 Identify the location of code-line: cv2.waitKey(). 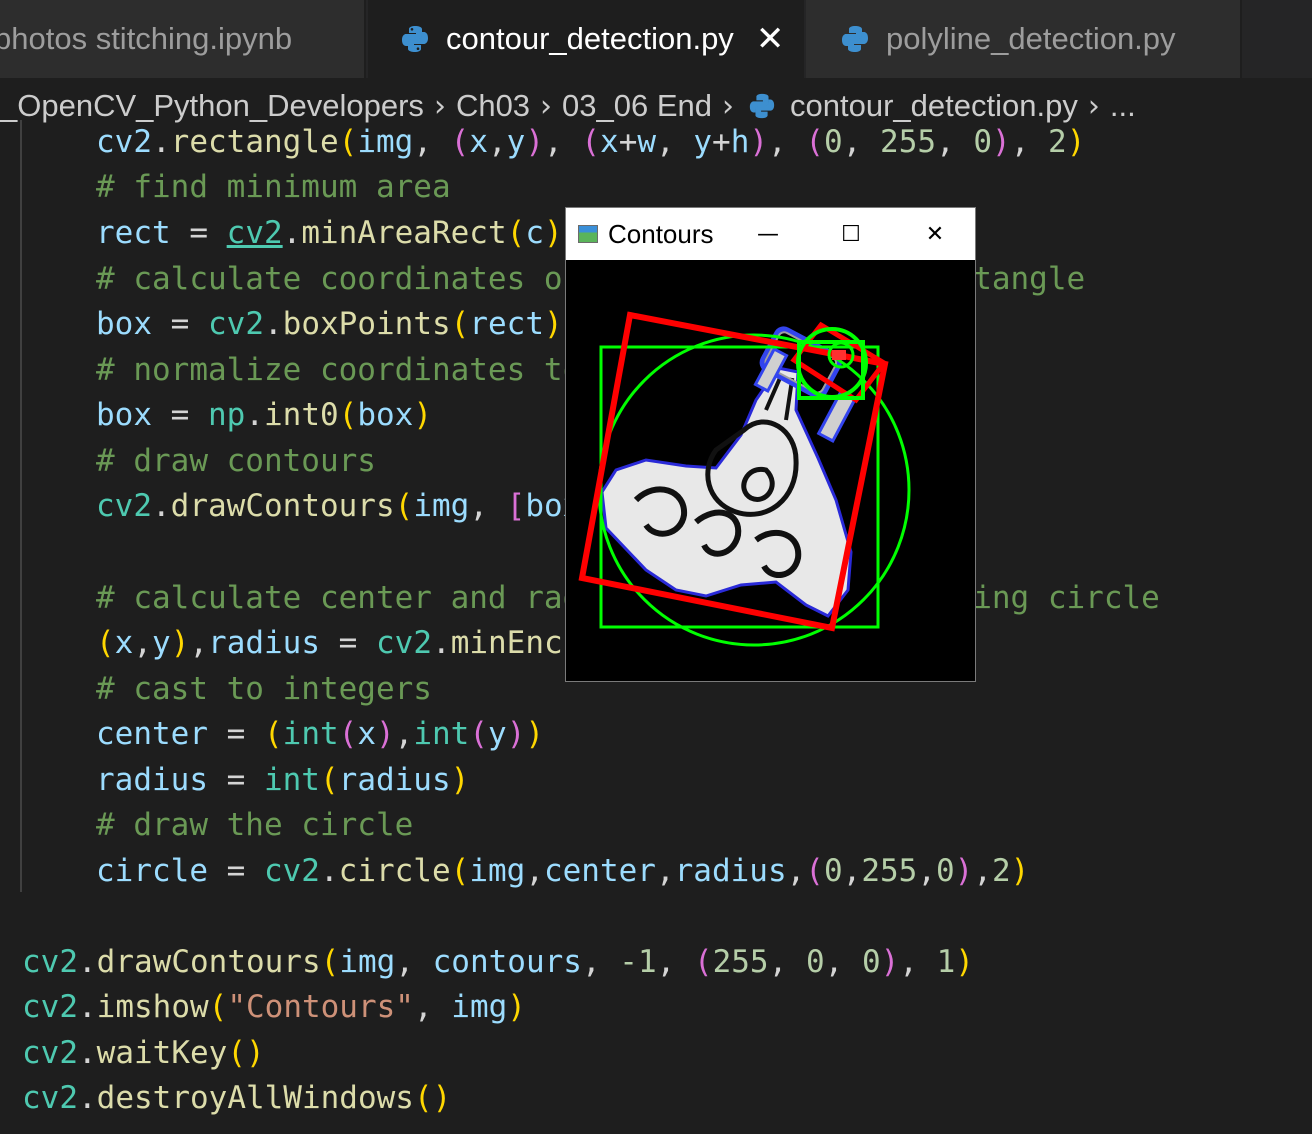
(143, 1053).